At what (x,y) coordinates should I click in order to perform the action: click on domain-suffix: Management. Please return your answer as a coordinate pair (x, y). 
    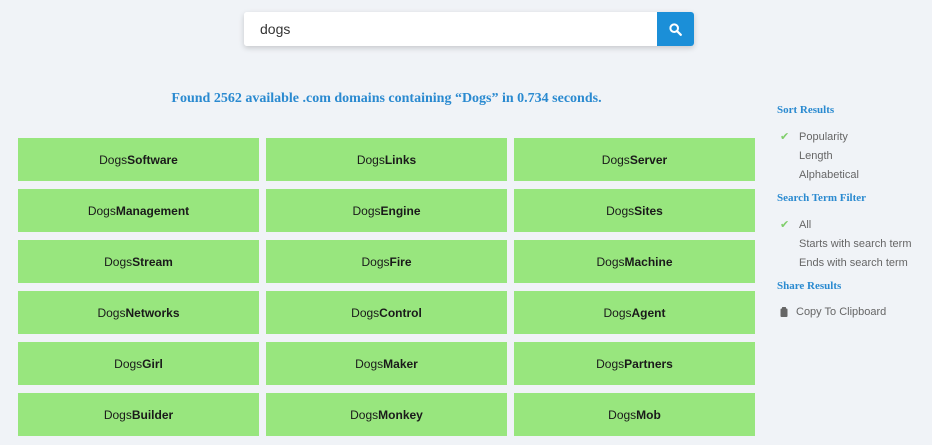
    Looking at the image, I should click on (152, 210).